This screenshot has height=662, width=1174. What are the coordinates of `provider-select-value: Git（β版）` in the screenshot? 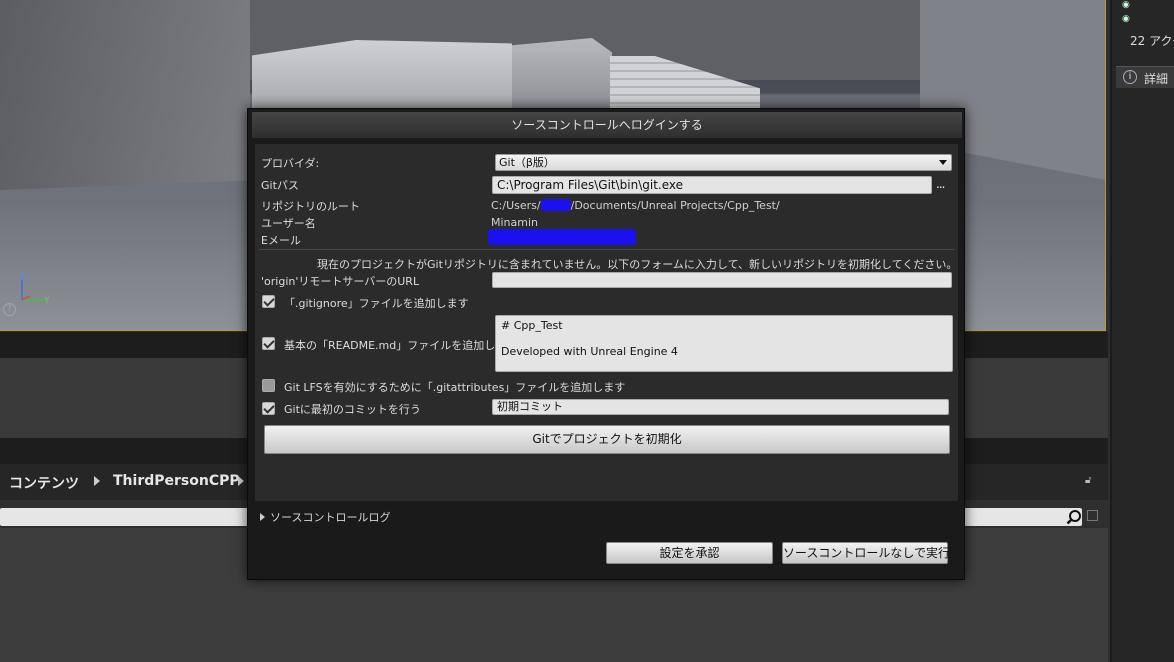 It's located at (527, 162).